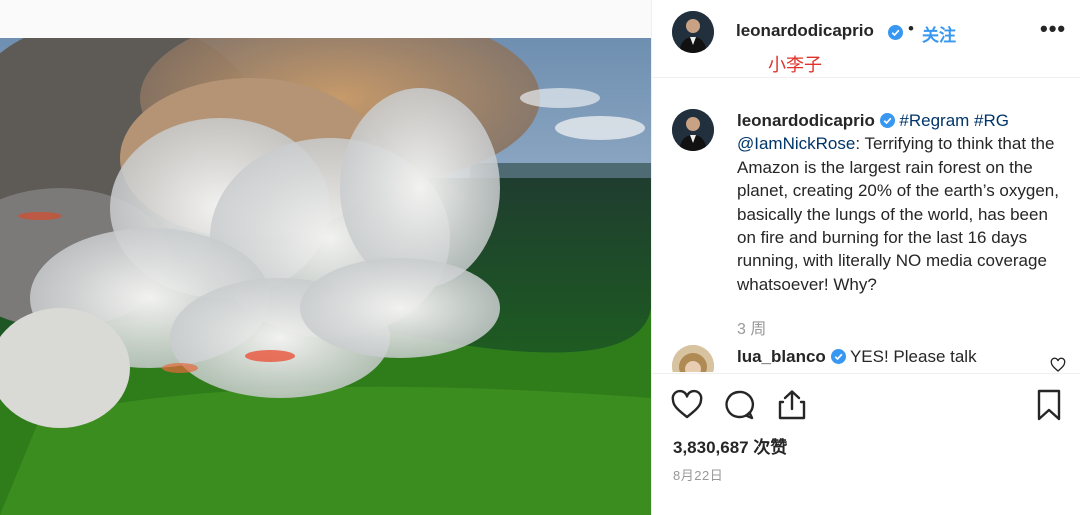 Image resolution: width=1080 pixels, height=515 pixels. Describe the element at coordinates (934, 120) in the screenshot. I see `hashtag-regram: #Regram` at that location.